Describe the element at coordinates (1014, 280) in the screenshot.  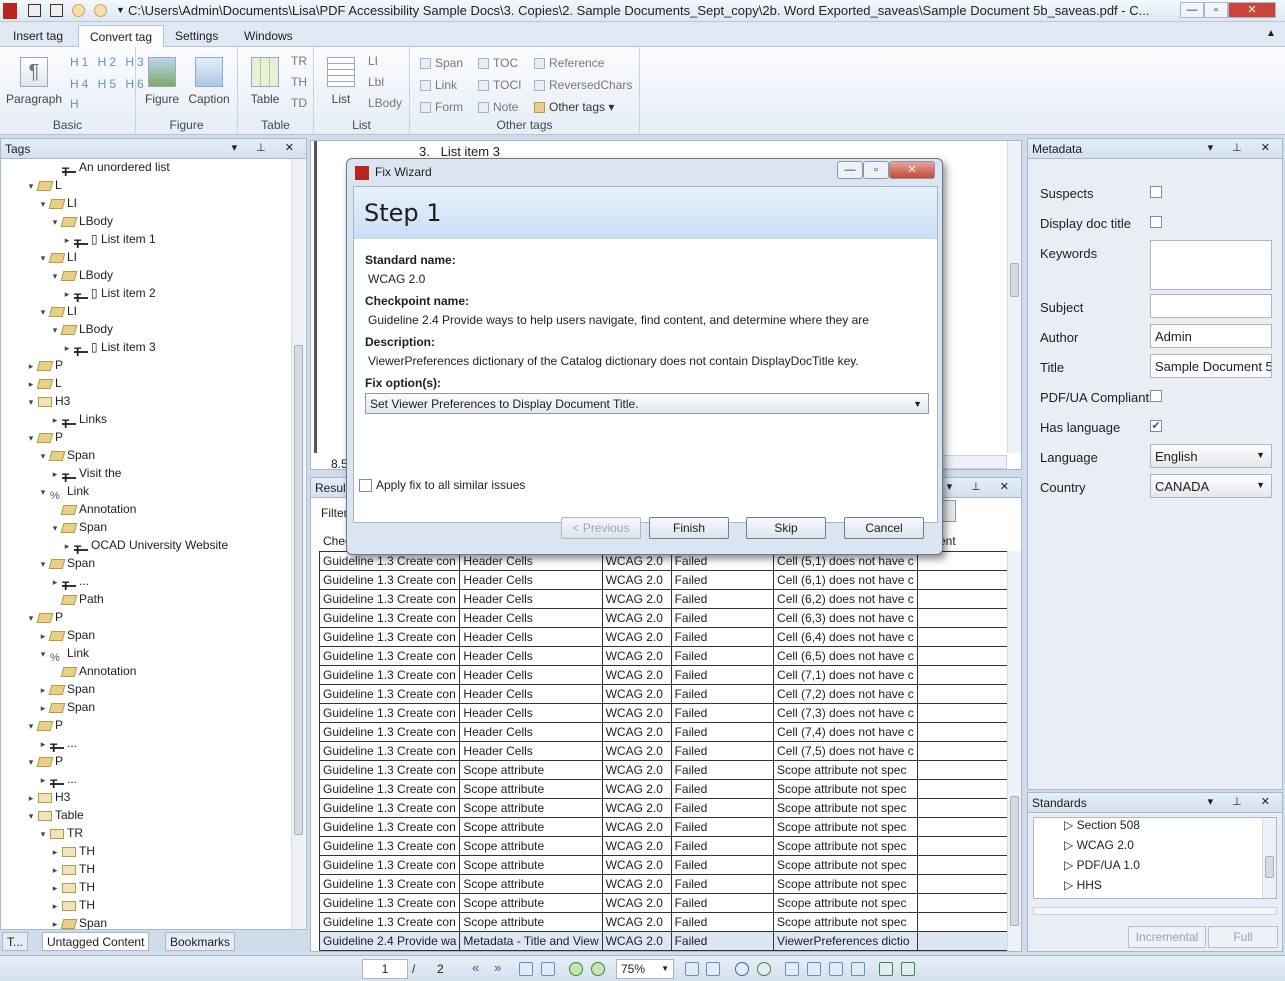
I see `doc-scroll-thumb` at that location.